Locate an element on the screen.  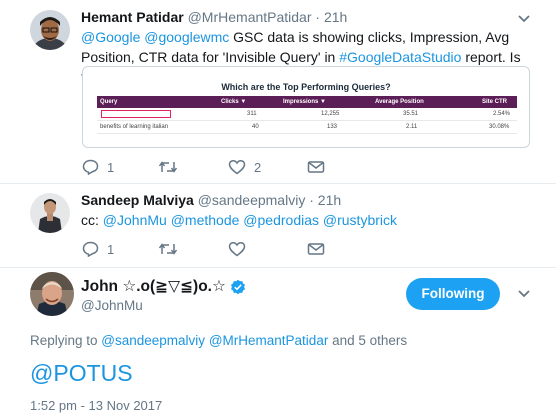
author-name: Hemant Patidar is located at coordinates (132, 17).